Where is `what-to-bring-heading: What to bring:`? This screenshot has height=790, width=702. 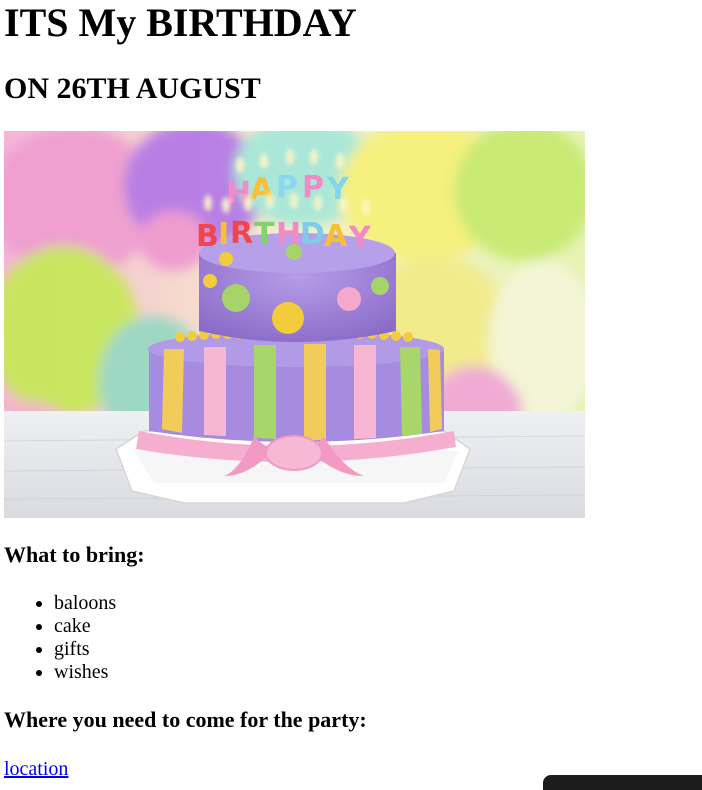
what-to-bring-heading: What to bring: is located at coordinates (74, 554).